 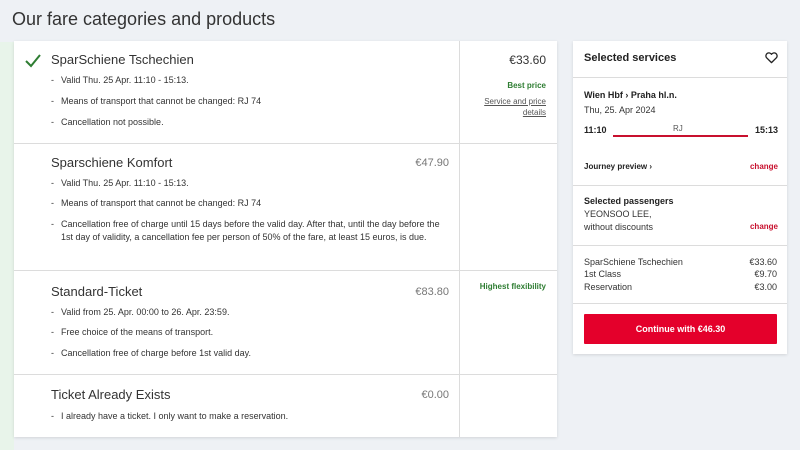 I want to click on line-item-price: €3.00, so click(x=765, y=287).